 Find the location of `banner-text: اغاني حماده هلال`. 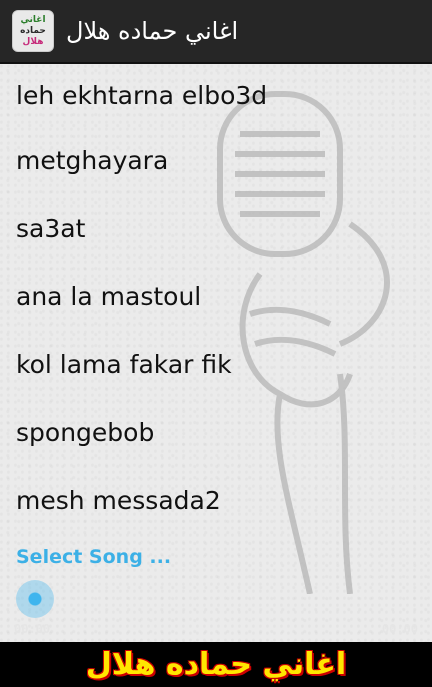

banner-text: اغاني حماده هلال is located at coordinates (216, 664).